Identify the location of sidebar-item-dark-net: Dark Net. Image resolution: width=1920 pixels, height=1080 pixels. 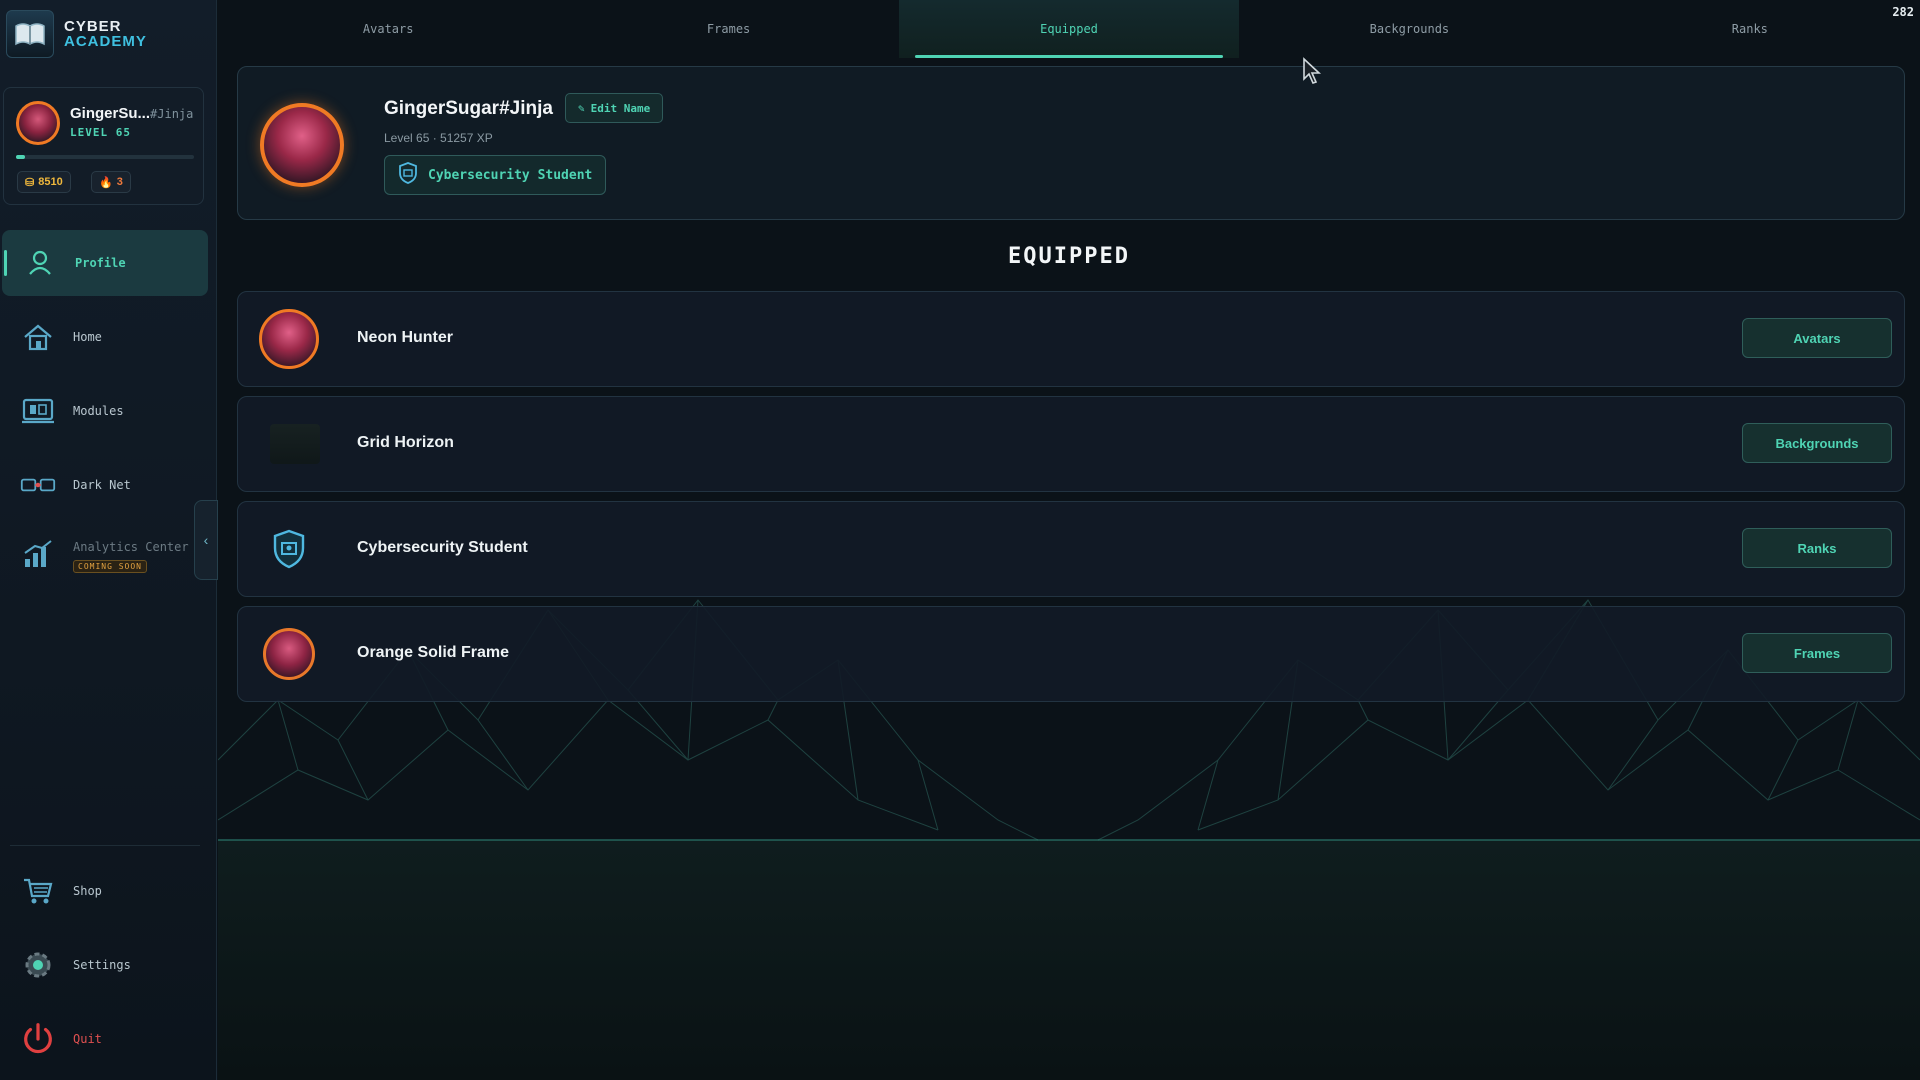
(105, 485).